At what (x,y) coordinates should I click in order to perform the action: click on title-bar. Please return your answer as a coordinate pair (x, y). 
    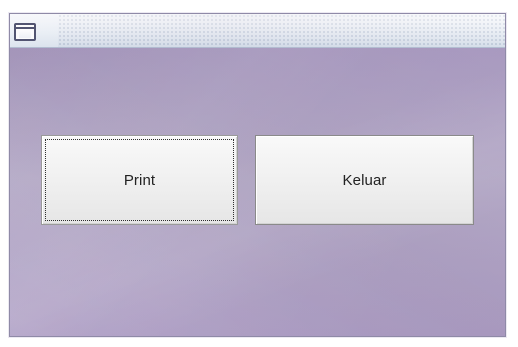
    Looking at the image, I should click on (257, 31).